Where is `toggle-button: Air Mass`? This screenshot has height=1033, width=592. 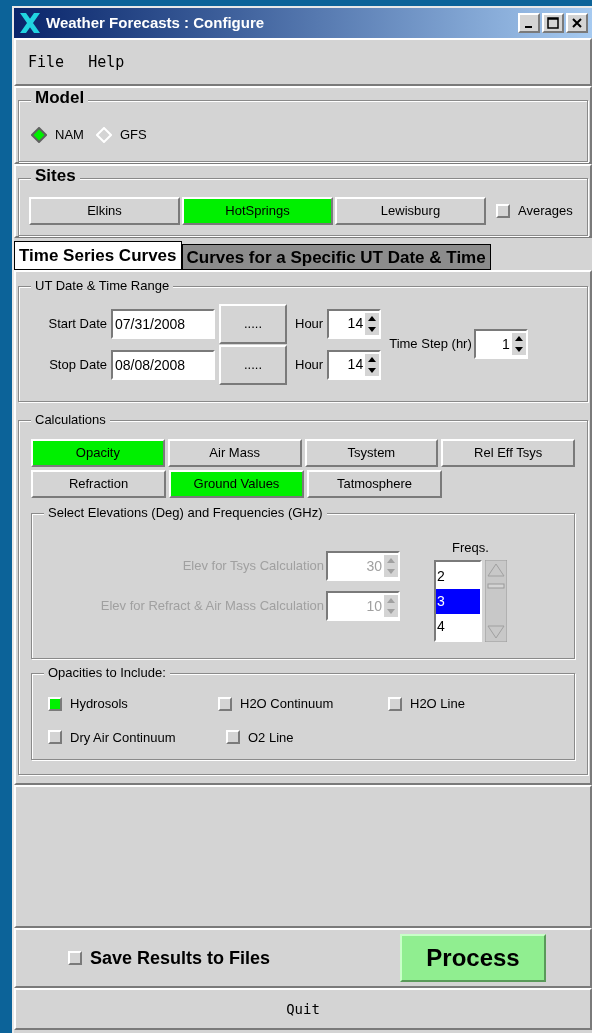
toggle-button: Air Mass is located at coordinates (234, 453).